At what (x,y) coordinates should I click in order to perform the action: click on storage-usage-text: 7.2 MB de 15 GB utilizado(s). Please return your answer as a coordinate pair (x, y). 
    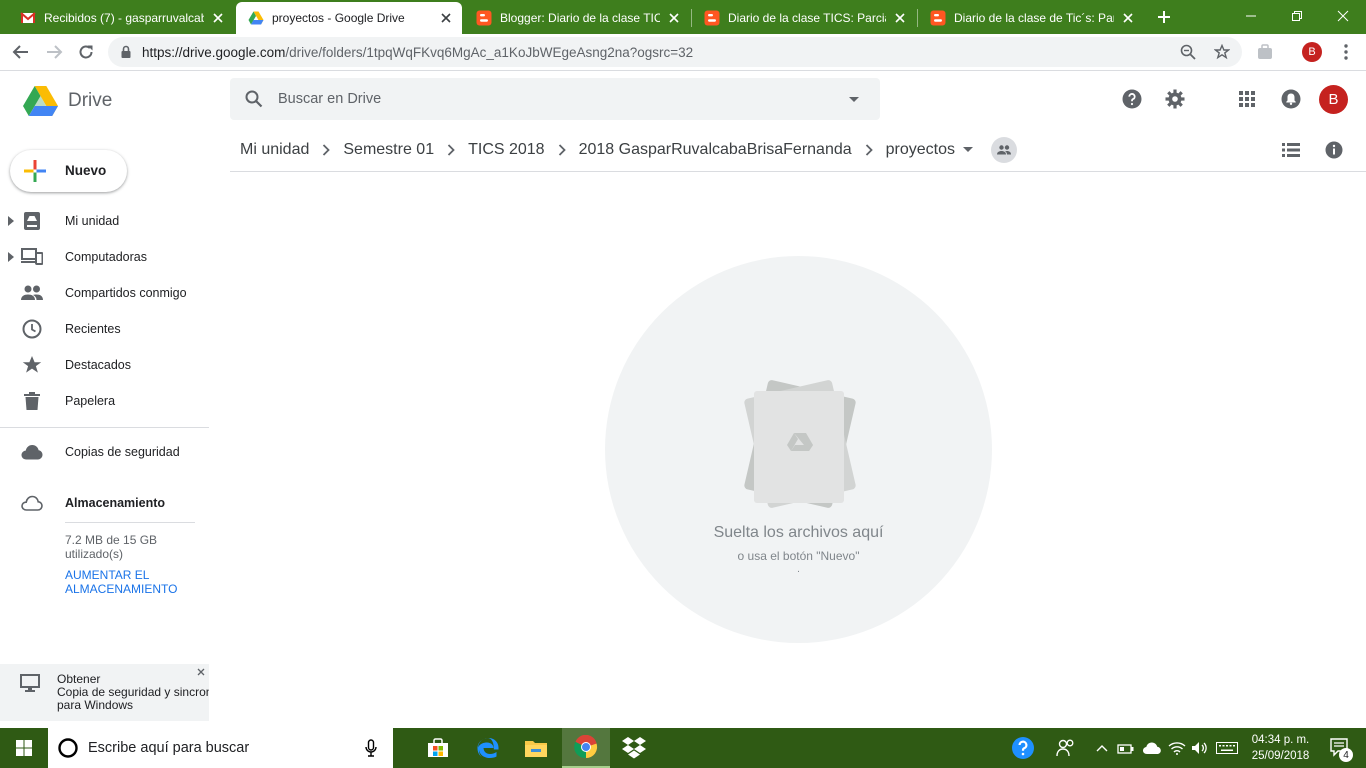
    Looking at the image, I should click on (111, 547).